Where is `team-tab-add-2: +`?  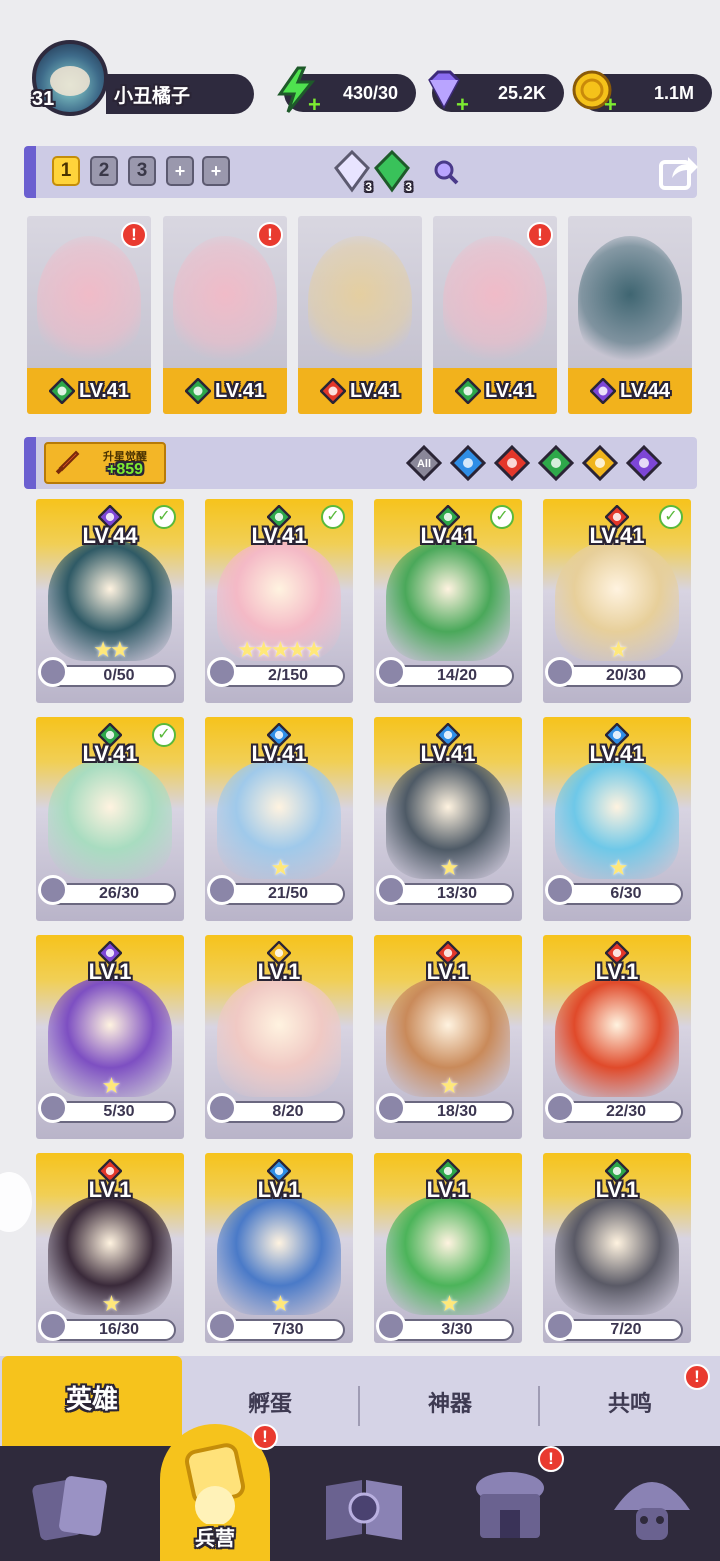 team-tab-add-2: + is located at coordinates (216, 171).